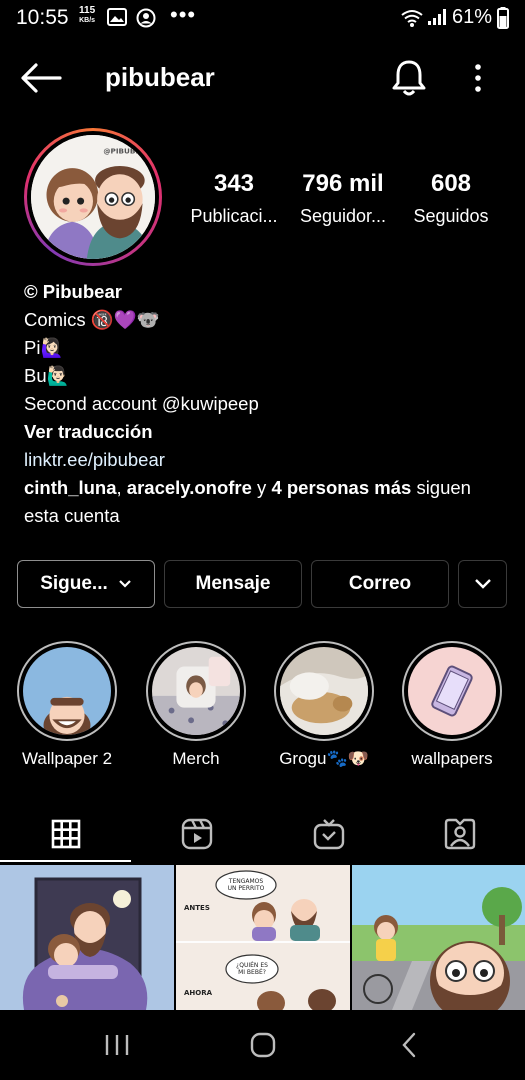 This screenshot has height=1080, width=525. I want to click on home-icon, so click(263, 1045).